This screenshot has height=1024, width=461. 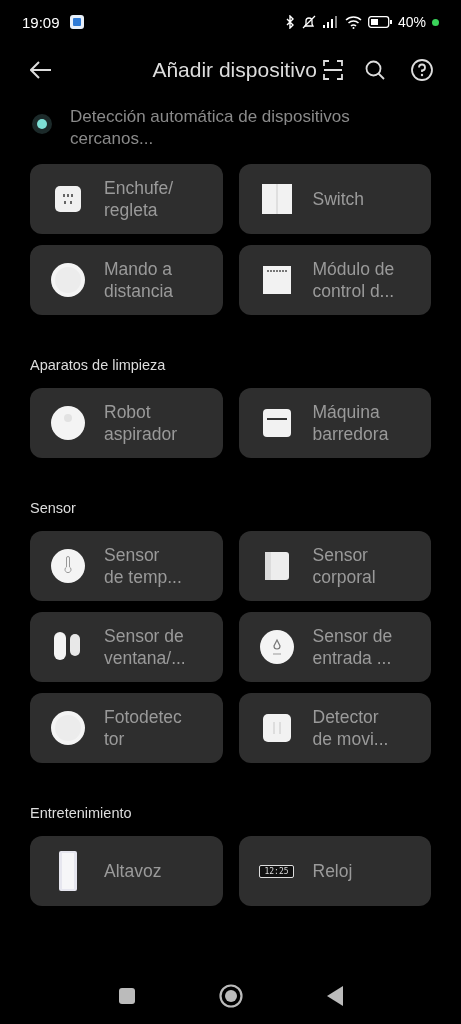 What do you see at coordinates (333, 70) in the screenshot?
I see `scan-icon` at bounding box center [333, 70].